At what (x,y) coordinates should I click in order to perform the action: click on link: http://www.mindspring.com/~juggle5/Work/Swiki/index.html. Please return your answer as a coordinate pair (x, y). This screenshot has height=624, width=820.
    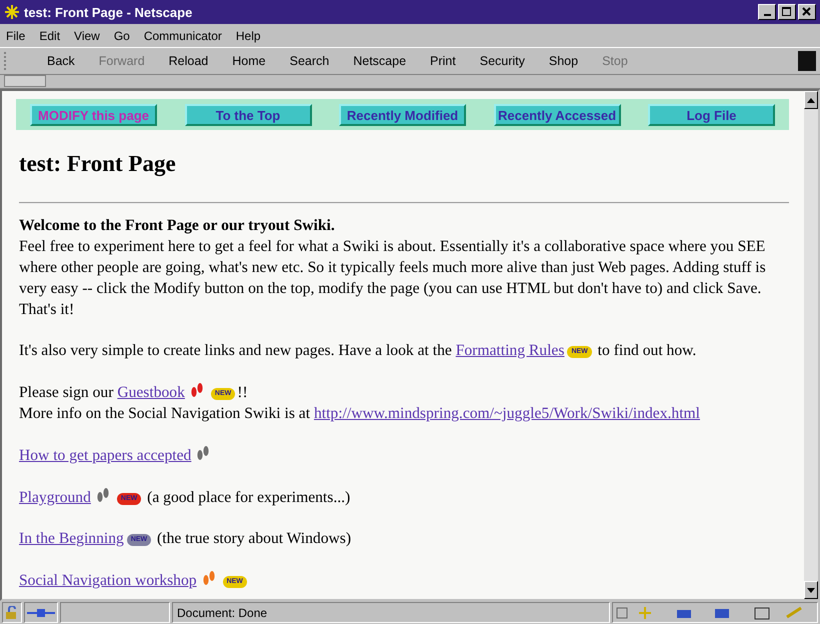
    Looking at the image, I should click on (507, 413).